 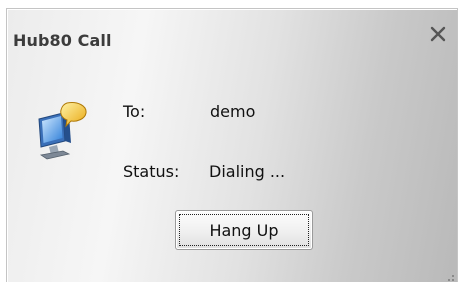 What do you see at coordinates (134, 111) in the screenshot?
I see `to-label: To:` at bounding box center [134, 111].